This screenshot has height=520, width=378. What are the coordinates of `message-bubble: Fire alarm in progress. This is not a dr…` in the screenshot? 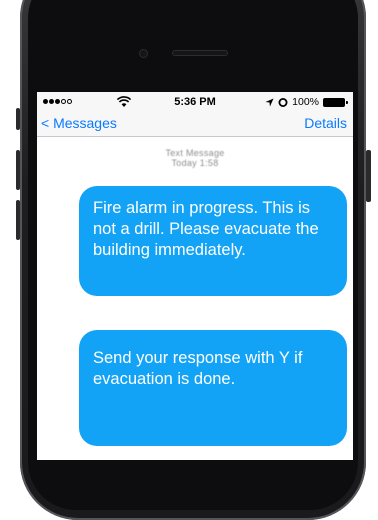 It's located at (213, 241).